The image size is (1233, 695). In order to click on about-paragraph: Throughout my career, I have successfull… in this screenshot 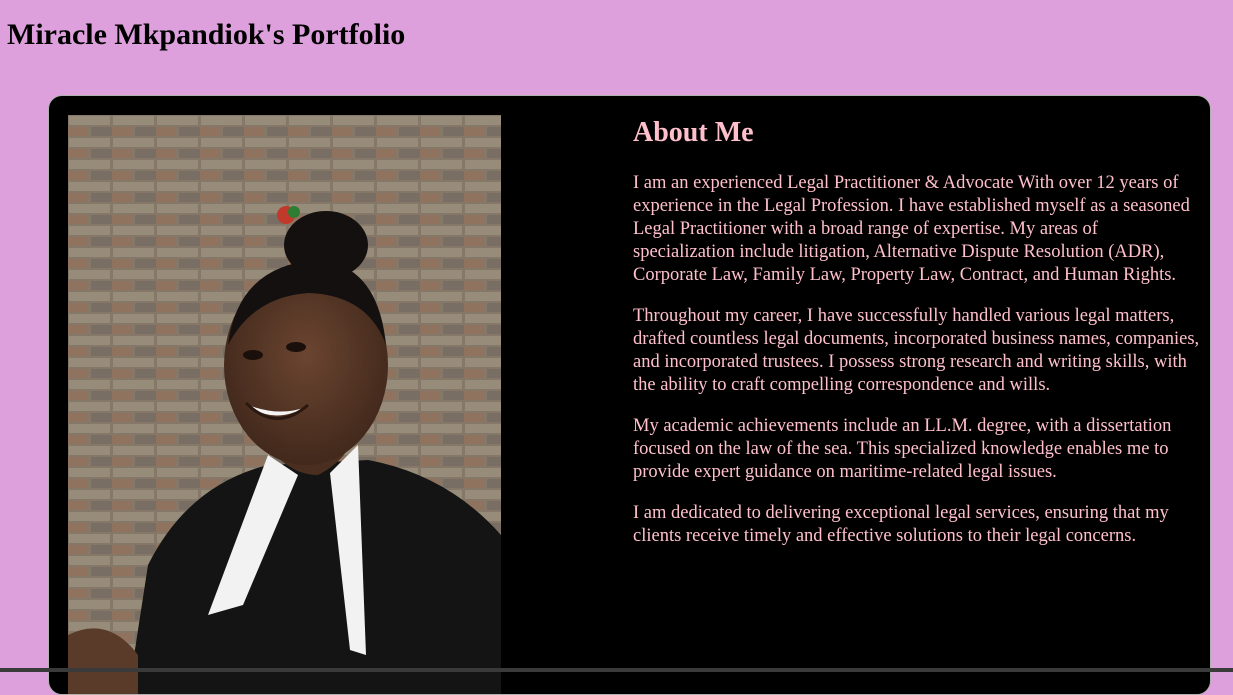, I will do `click(916, 350)`.